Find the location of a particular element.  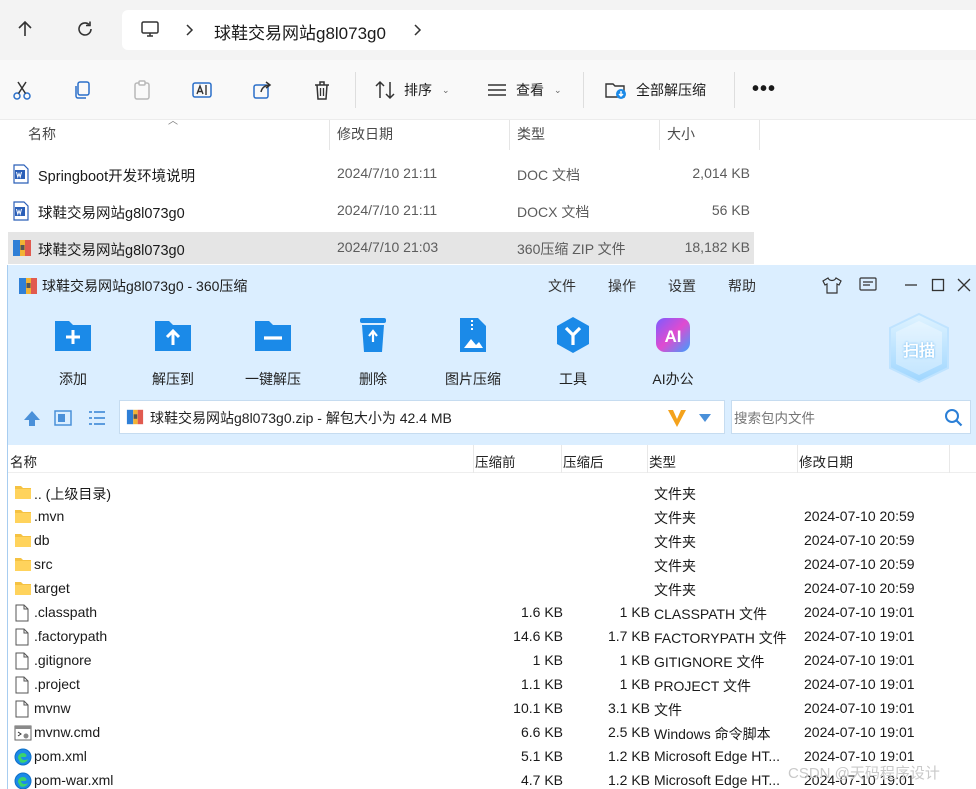

cut-button is located at coordinates (22, 90).